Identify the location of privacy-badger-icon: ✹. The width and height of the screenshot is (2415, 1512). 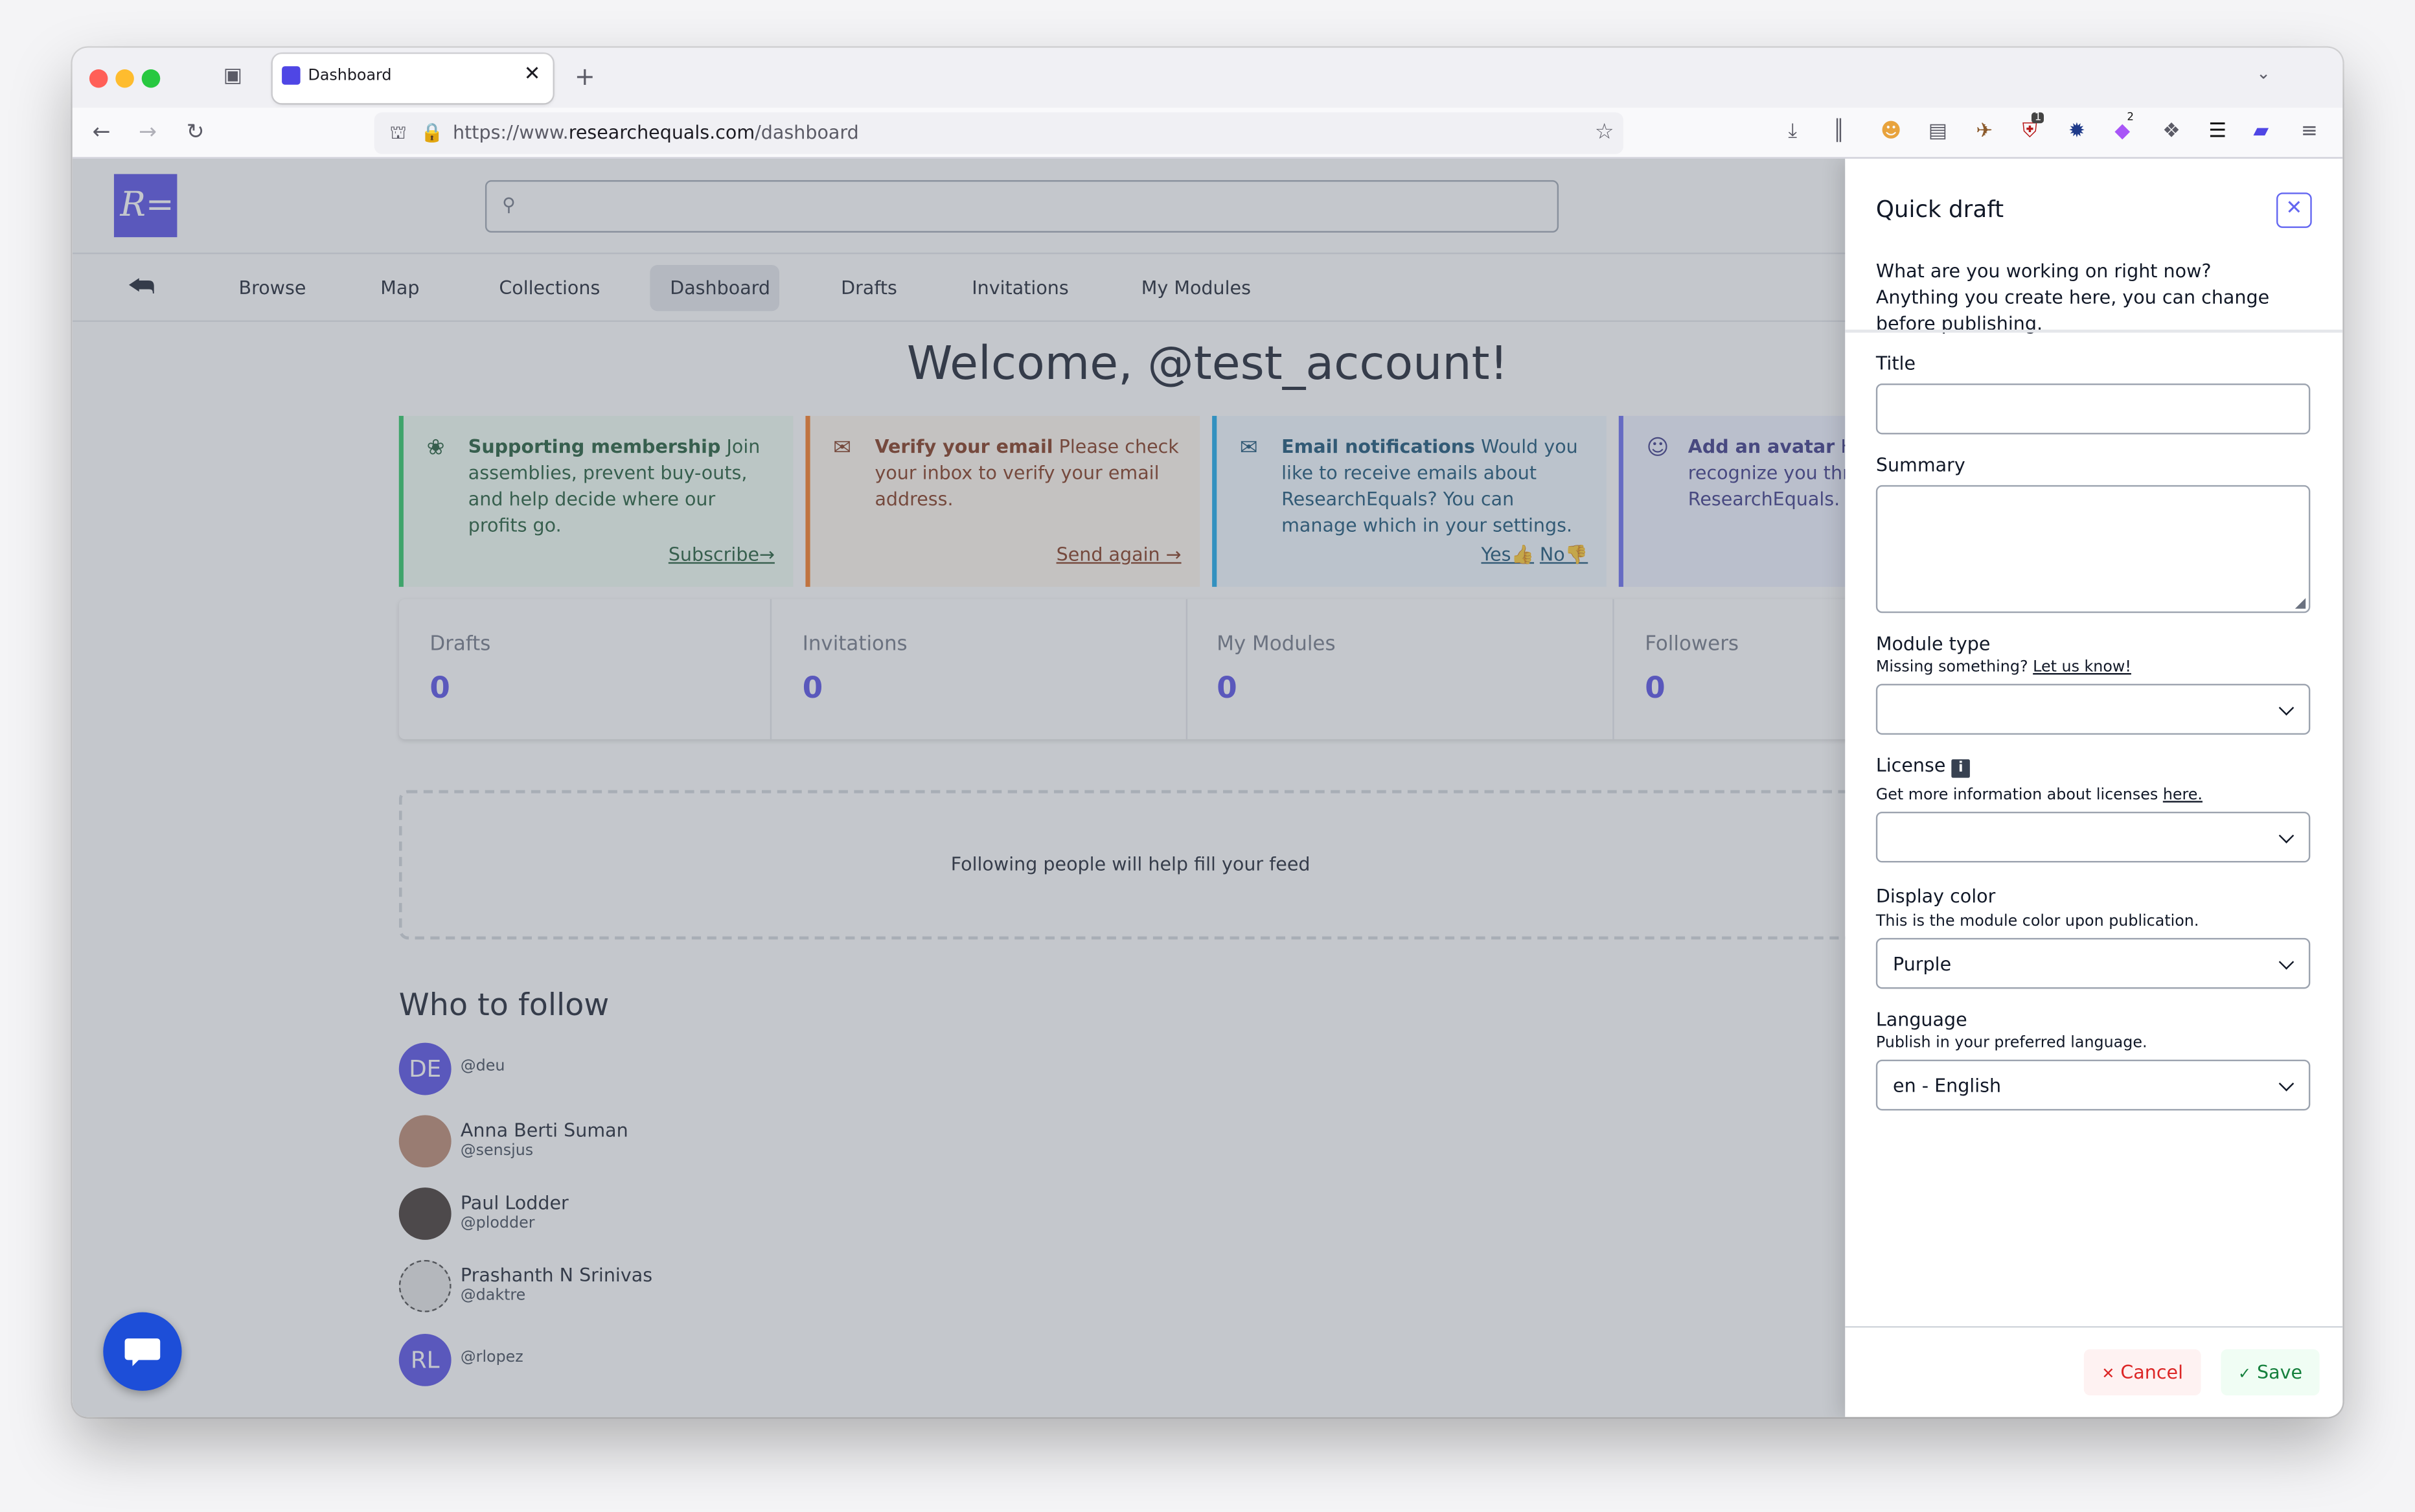
(2077, 132).